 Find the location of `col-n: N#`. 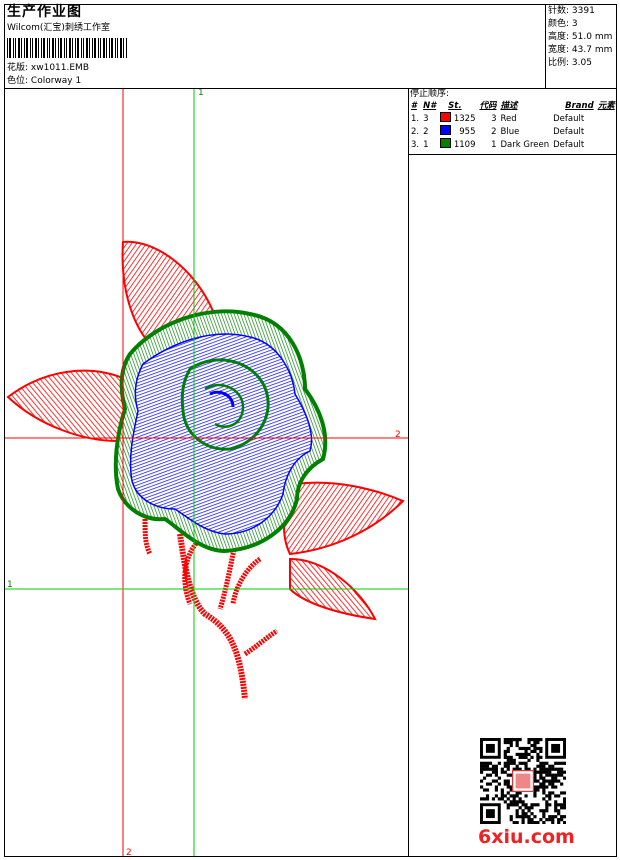

col-n: N# is located at coordinates (430, 106).